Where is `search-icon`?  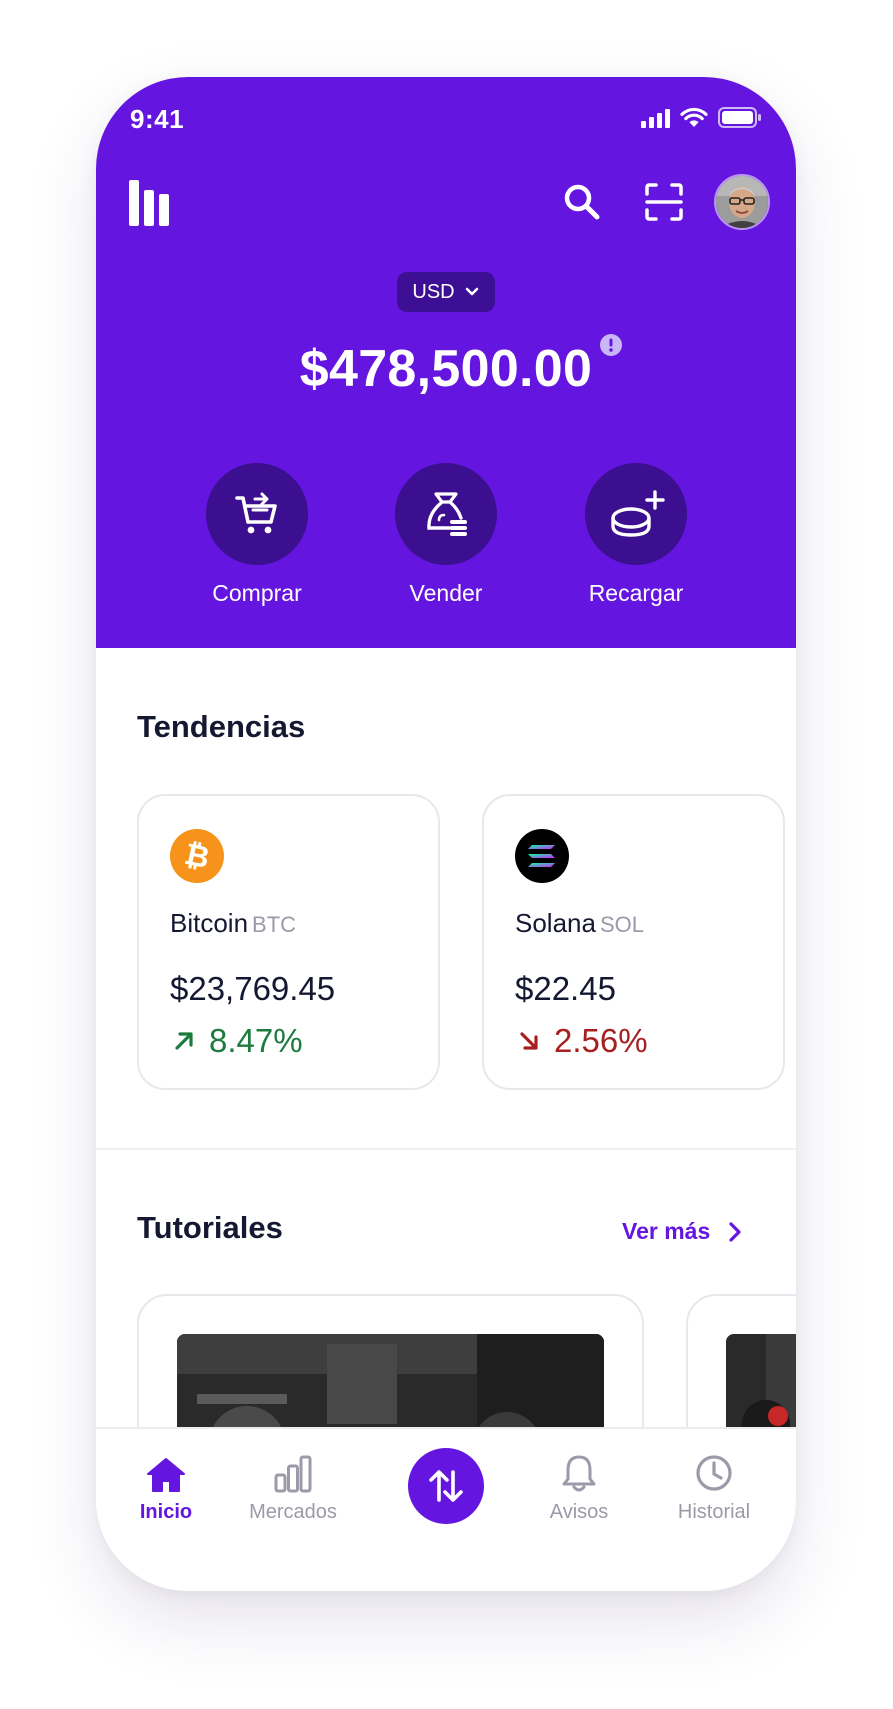 search-icon is located at coordinates (582, 202).